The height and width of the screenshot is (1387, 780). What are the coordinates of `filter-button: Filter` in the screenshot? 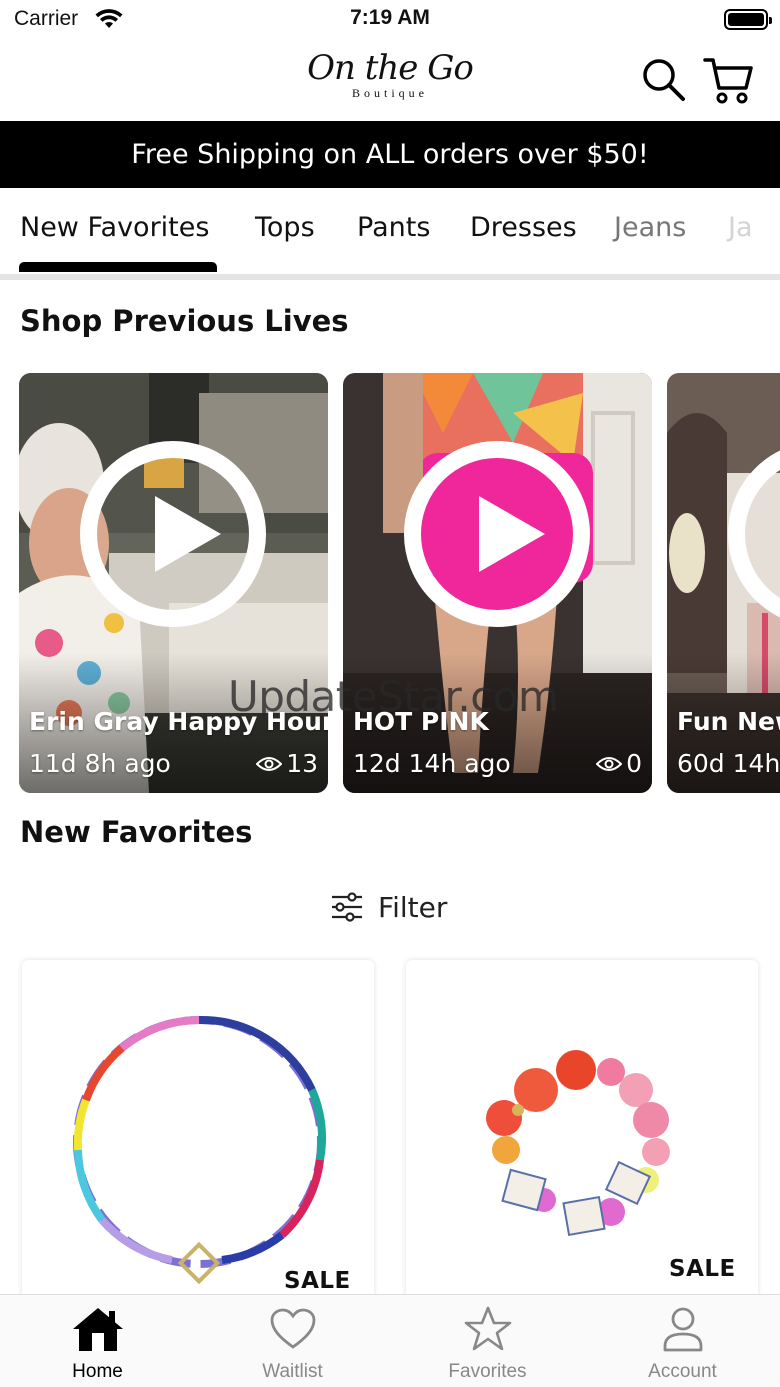 It's located at (388, 907).